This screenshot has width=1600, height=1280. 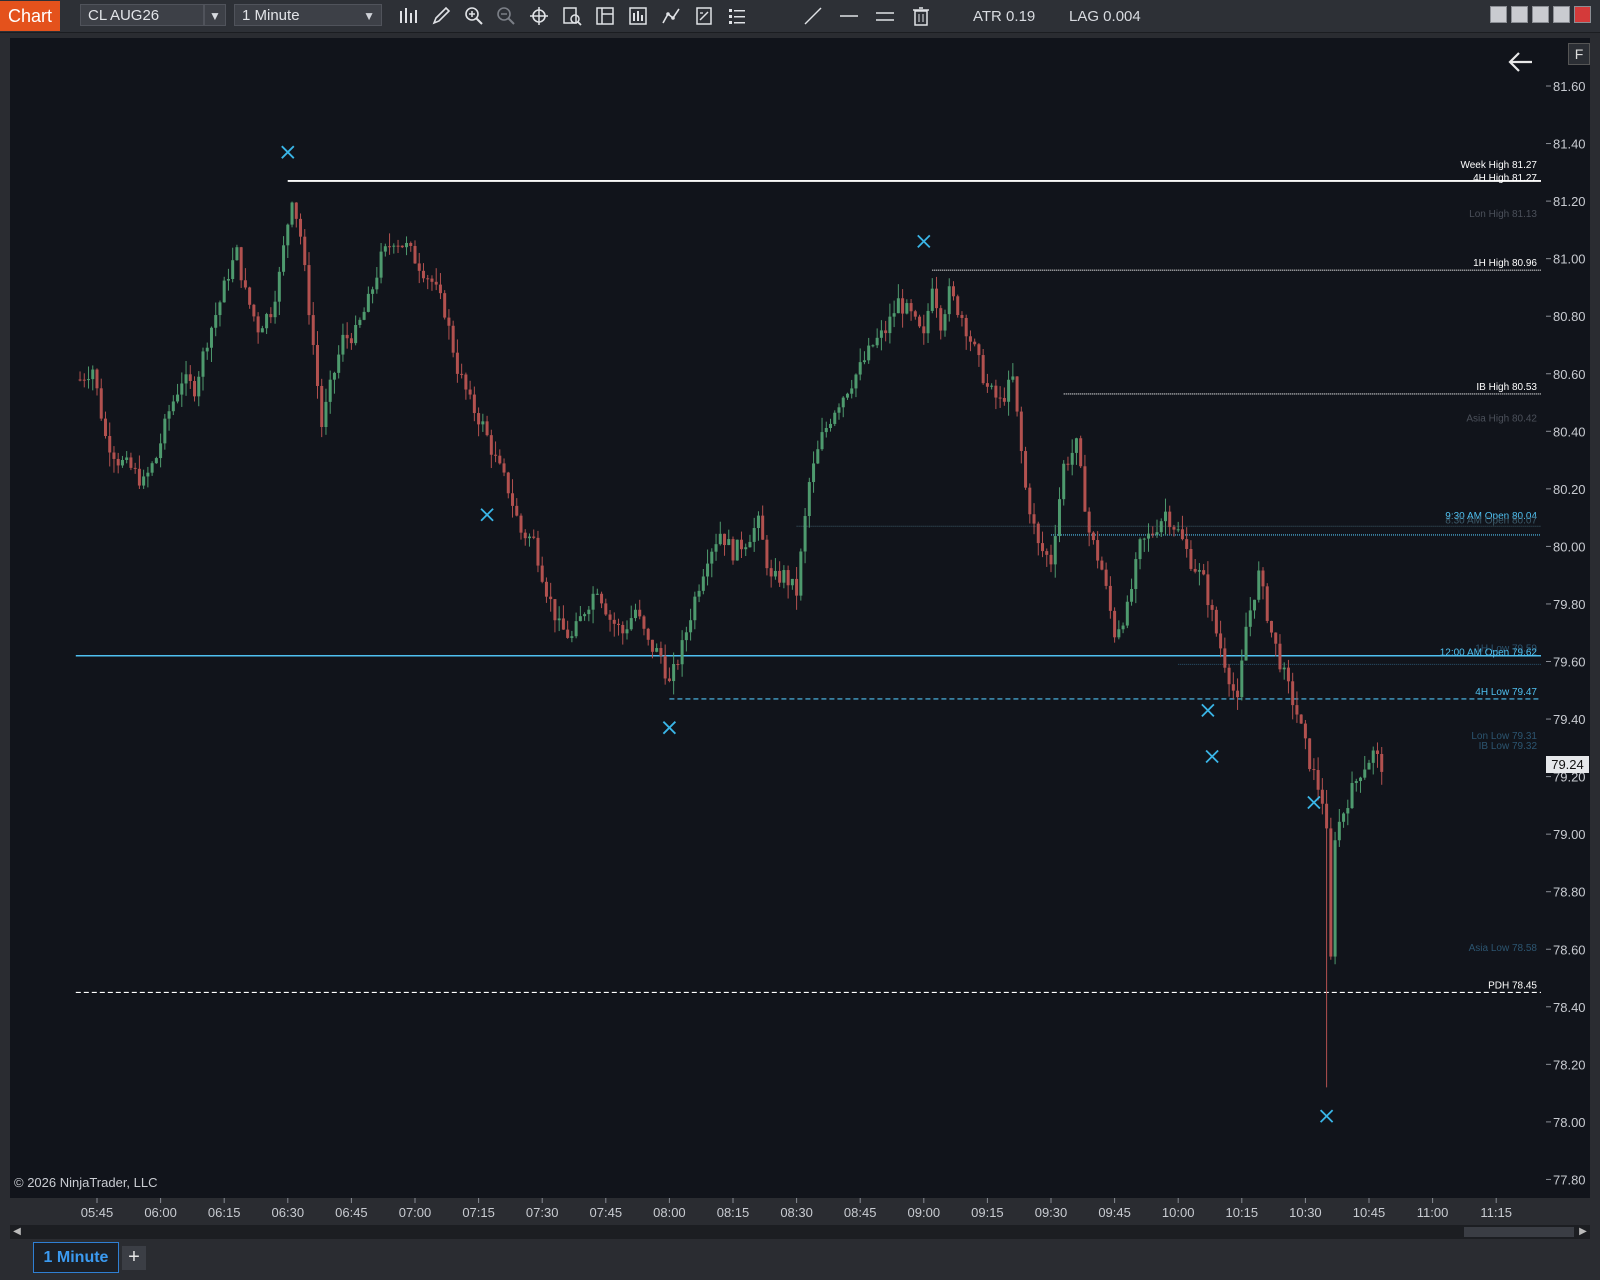 I want to click on x-tick-label: 10:30, so click(x=1305, y=1212).